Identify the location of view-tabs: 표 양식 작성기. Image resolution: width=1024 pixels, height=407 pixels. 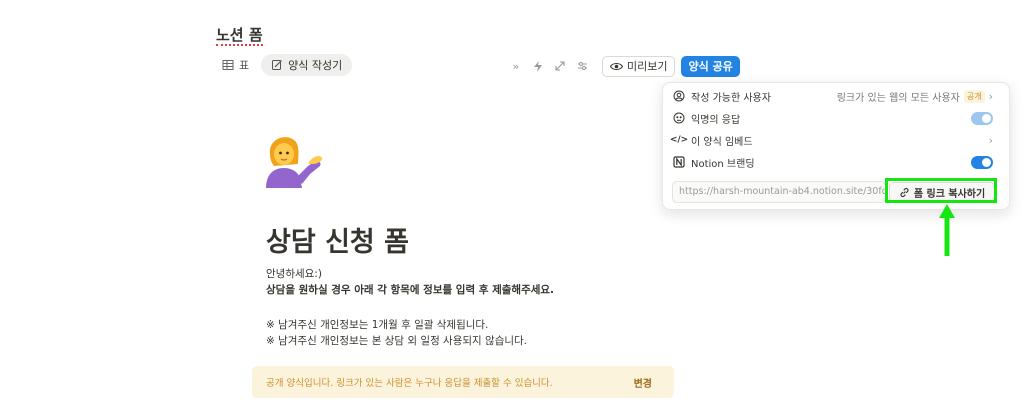
(284, 65).